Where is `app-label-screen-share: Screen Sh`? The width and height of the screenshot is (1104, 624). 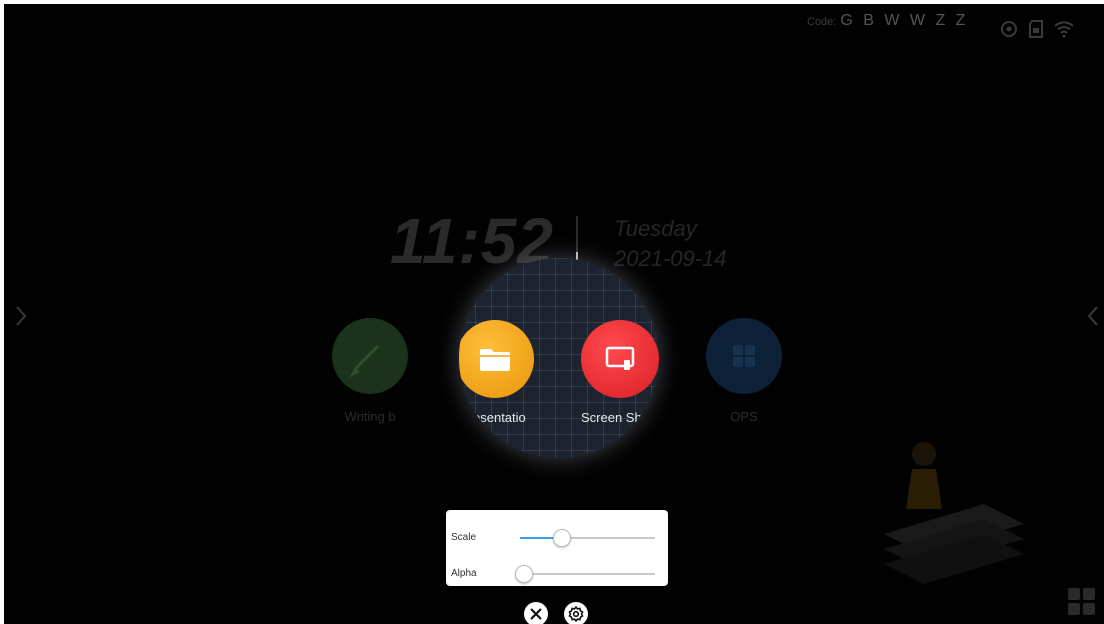
app-label-screen-share: Screen Sh is located at coordinates (611, 417).